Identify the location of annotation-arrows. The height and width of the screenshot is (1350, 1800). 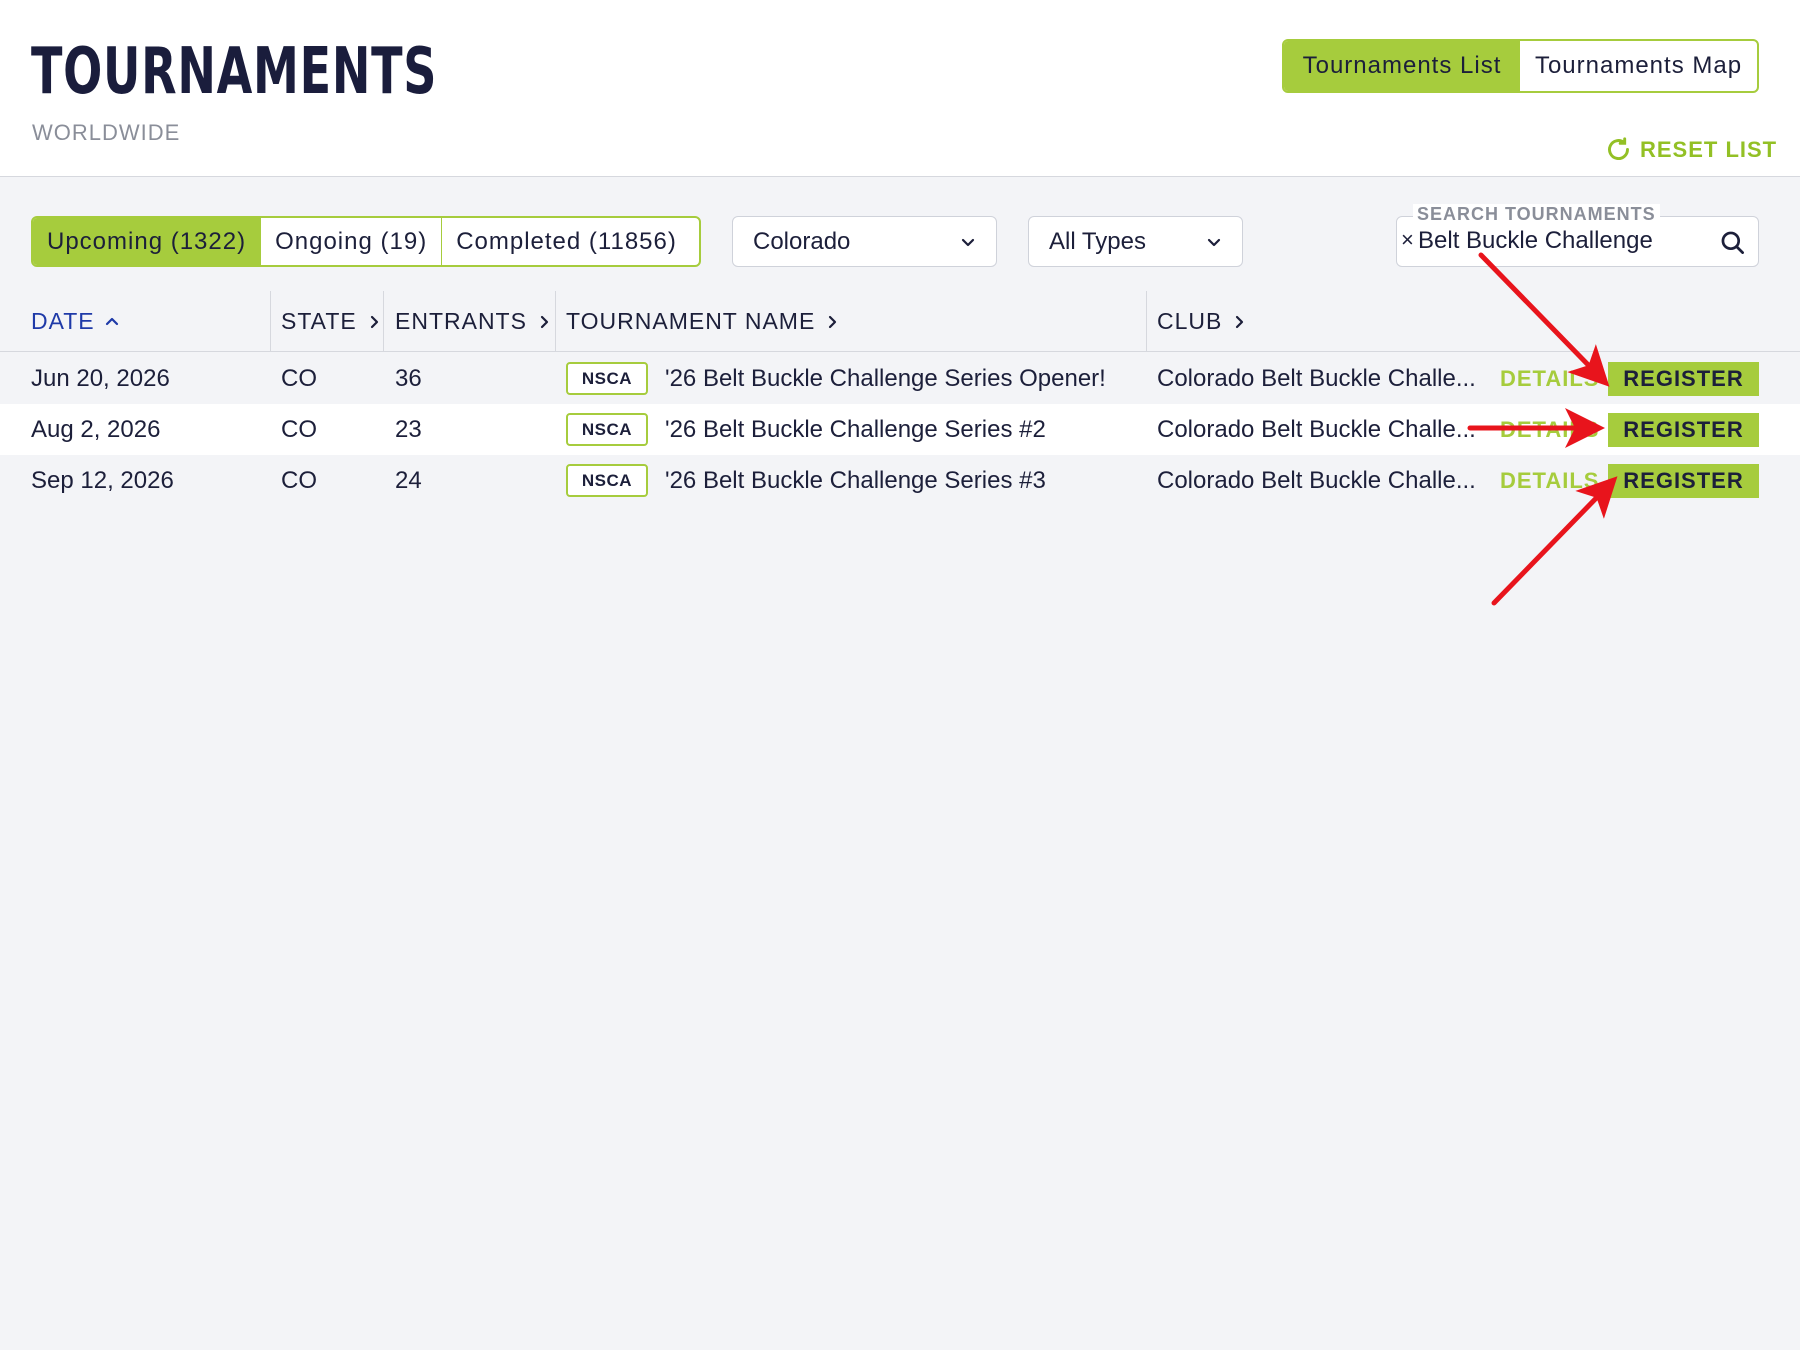
(1542, 429).